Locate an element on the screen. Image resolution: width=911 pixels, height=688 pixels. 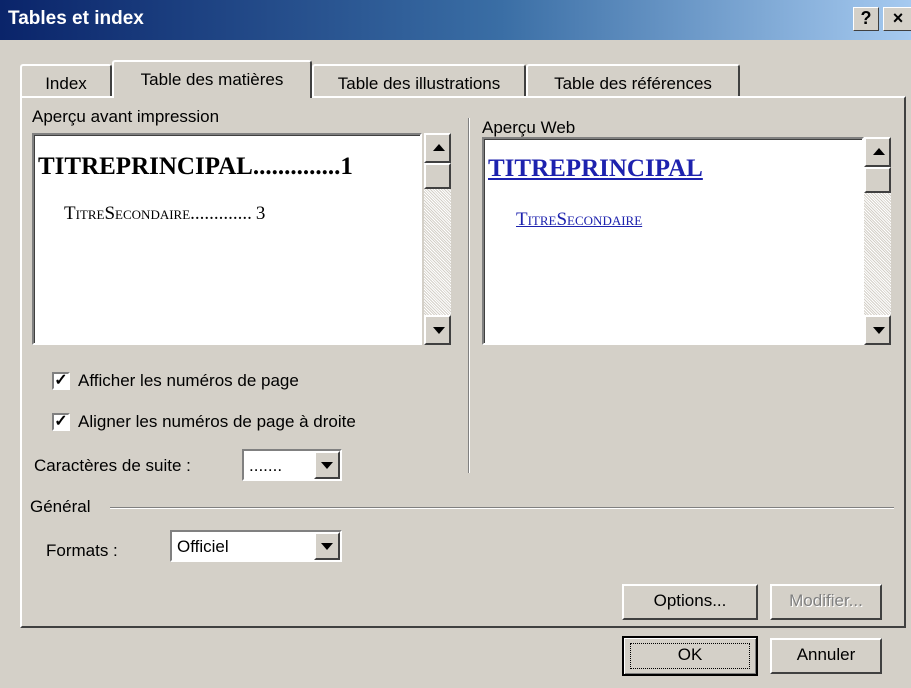
print-preview-heading1: TITREPRINCIPAL..............1 is located at coordinates (195, 167).